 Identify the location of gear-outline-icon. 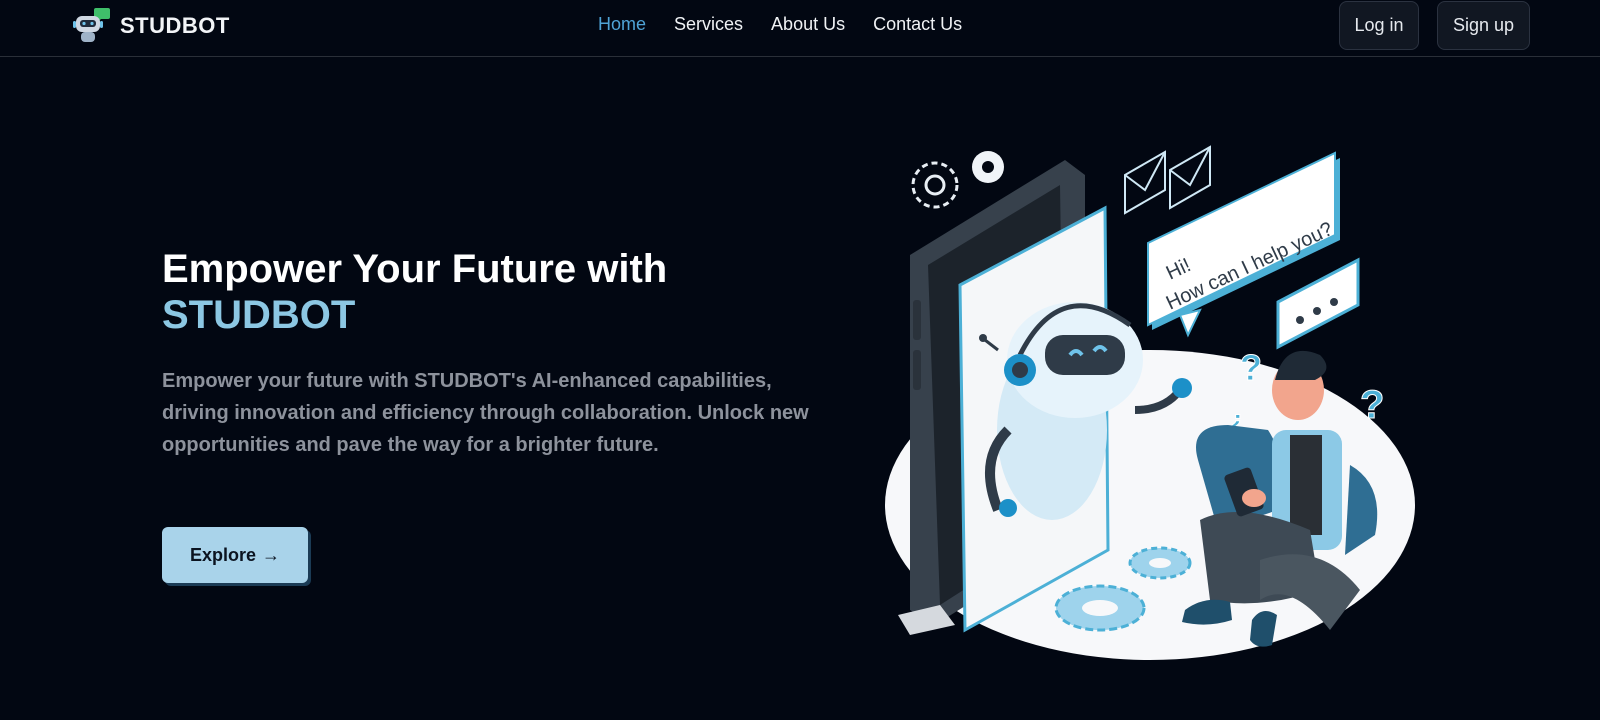
(935, 185).